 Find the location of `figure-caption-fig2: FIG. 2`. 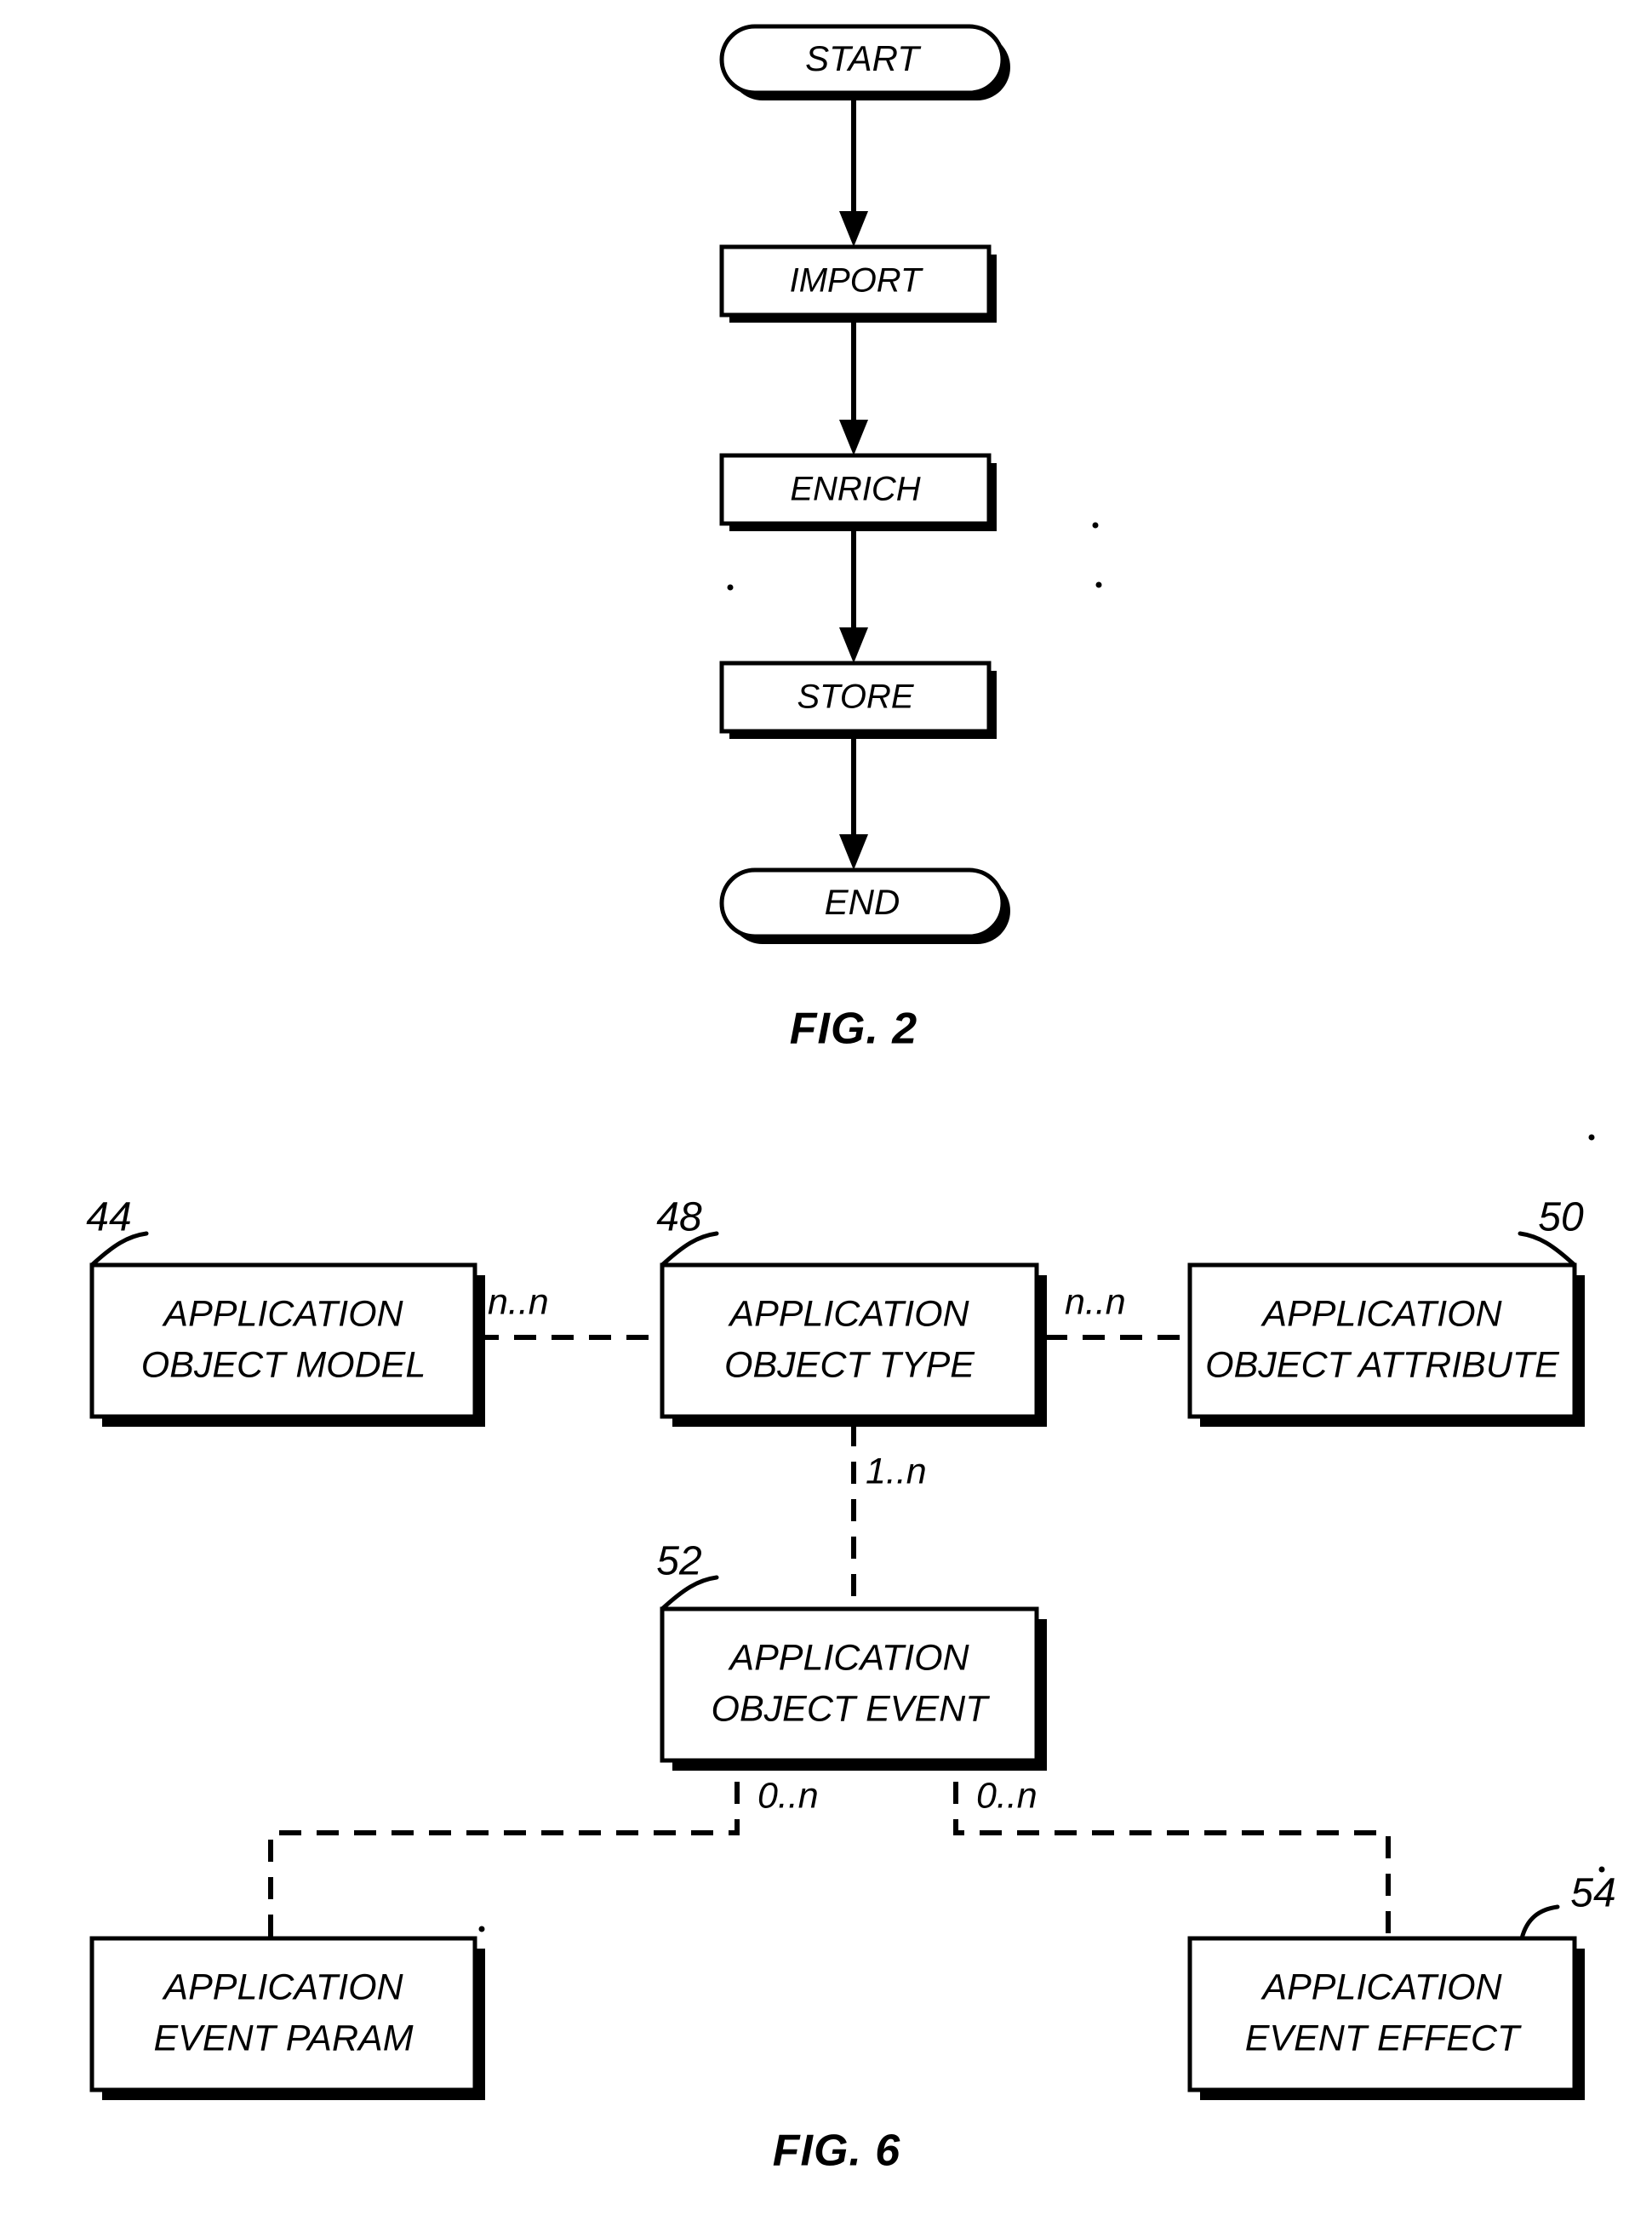

figure-caption-fig2: FIG. 2 is located at coordinates (854, 1029).